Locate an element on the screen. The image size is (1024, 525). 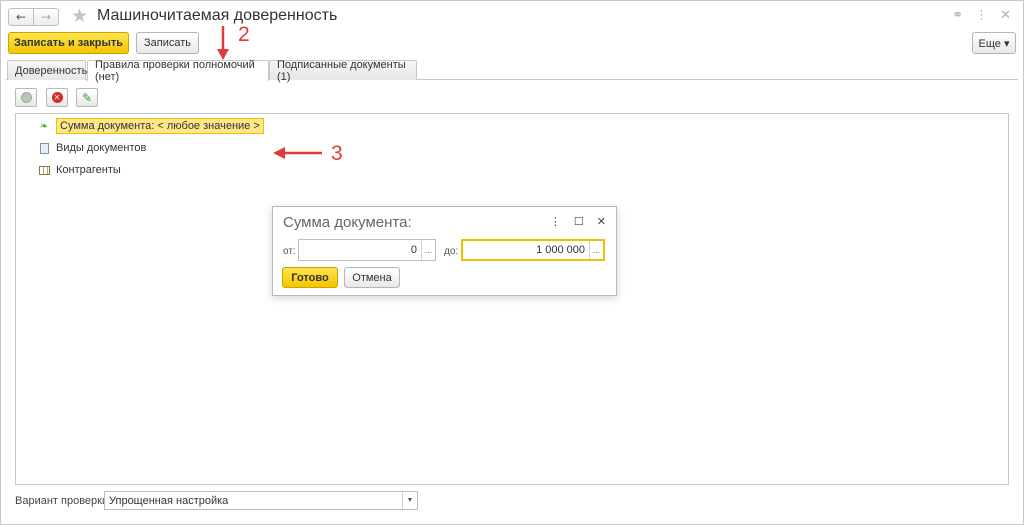
done-button: Готово is located at coordinates (310, 277).